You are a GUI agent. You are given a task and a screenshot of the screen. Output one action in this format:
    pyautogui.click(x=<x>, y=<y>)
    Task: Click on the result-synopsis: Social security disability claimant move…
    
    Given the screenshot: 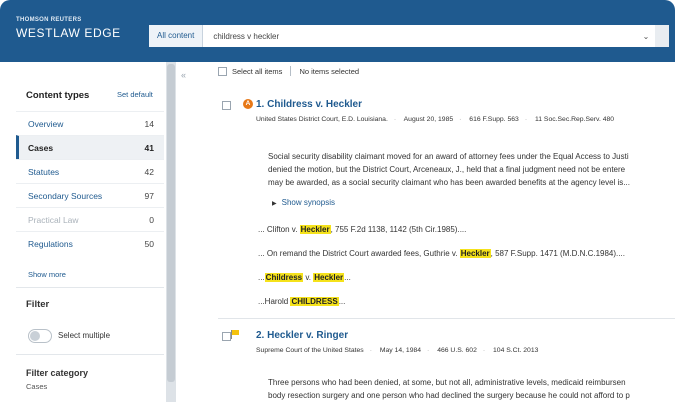 What is the action you would take?
    pyautogui.click(x=449, y=169)
    